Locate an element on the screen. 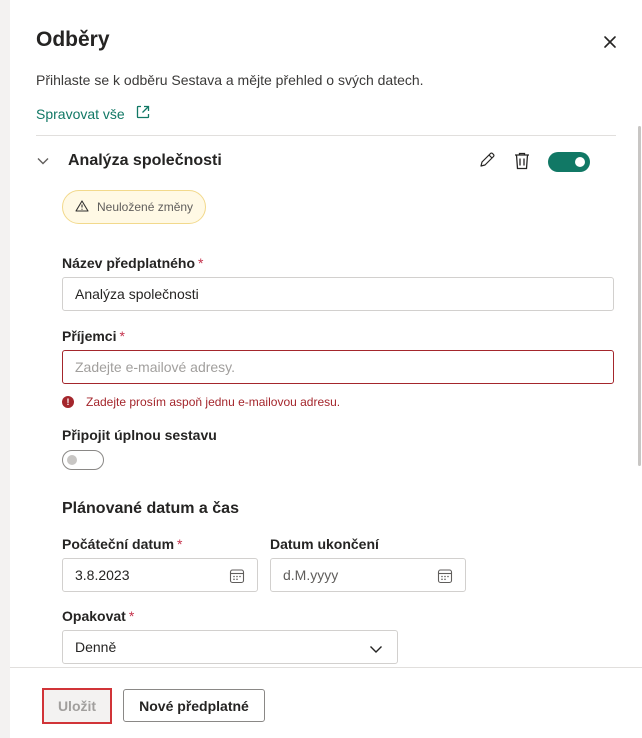 The width and height of the screenshot is (642, 738). recipients-label: Příjemci * is located at coordinates (93, 336).